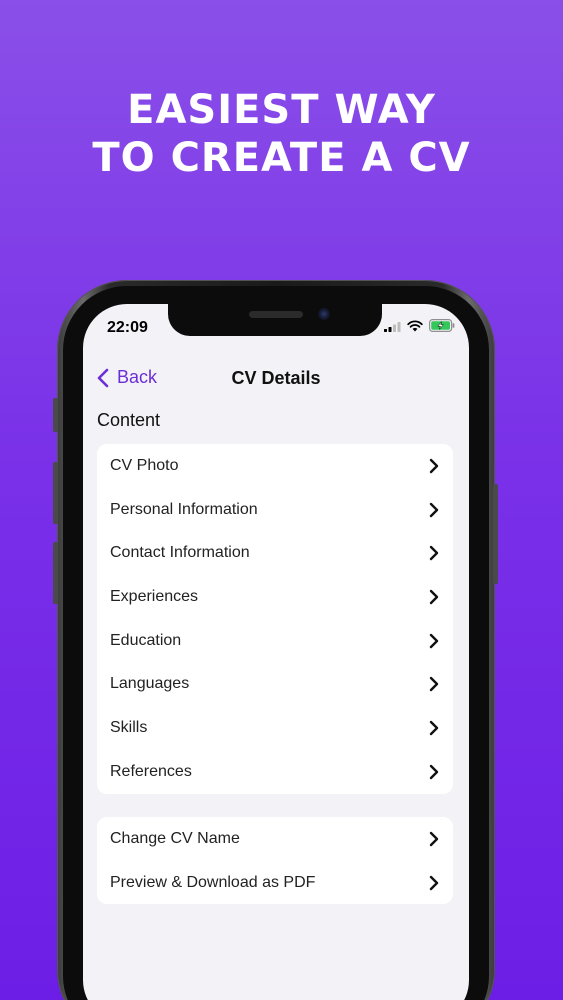 This screenshot has width=563, height=1000. What do you see at coordinates (324, 314) in the screenshot?
I see `front-camera` at bounding box center [324, 314].